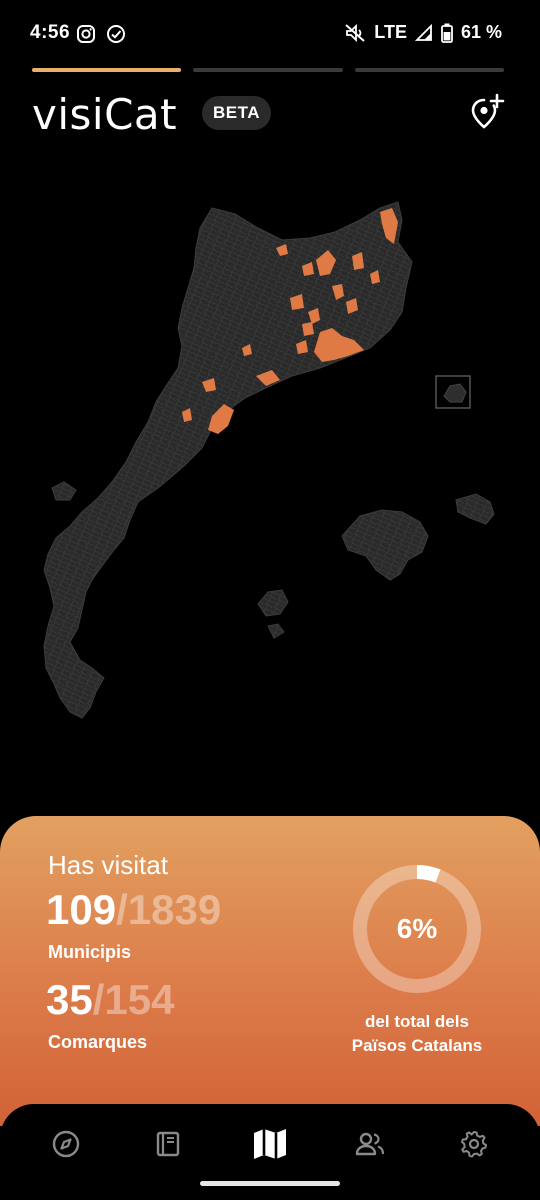  Describe the element at coordinates (390, 32) in the screenshot. I see `network-type: LTE` at that location.